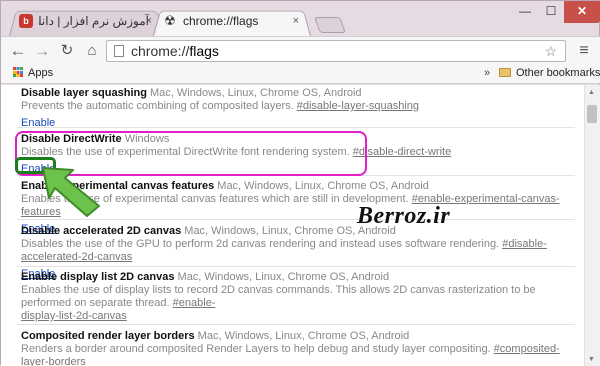 The image size is (600, 366). Describe the element at coordinates (119, 51) in the screenshot. I see `page-icon` at that location.